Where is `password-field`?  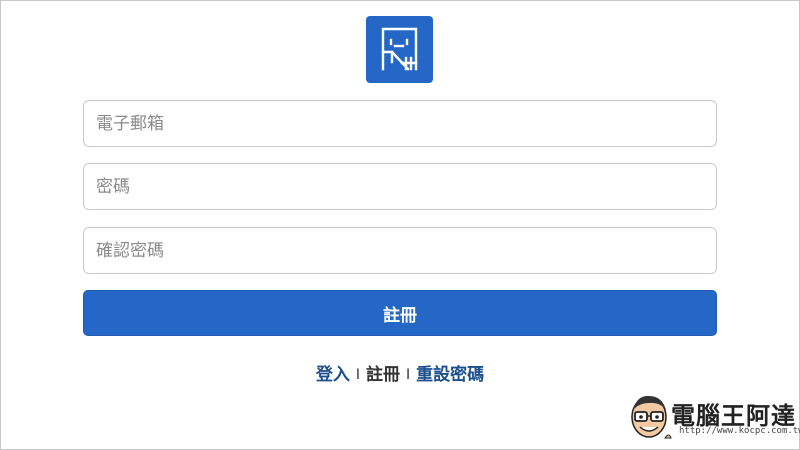 password-field is located at coordinates (400, 186).